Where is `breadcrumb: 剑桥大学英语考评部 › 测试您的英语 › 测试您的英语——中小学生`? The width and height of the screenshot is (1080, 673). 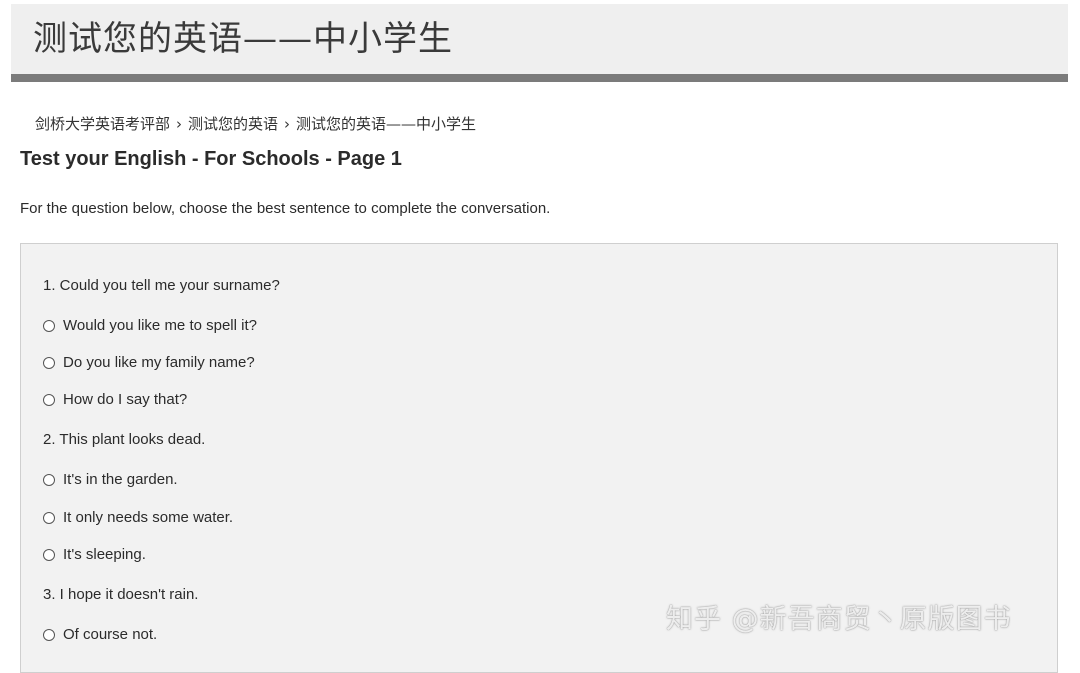
breadcrumb: 剑桥大学英语考评部 › 测试您的英语 › 测试您的英语——中小学生 is located at coordinates (255, 124).